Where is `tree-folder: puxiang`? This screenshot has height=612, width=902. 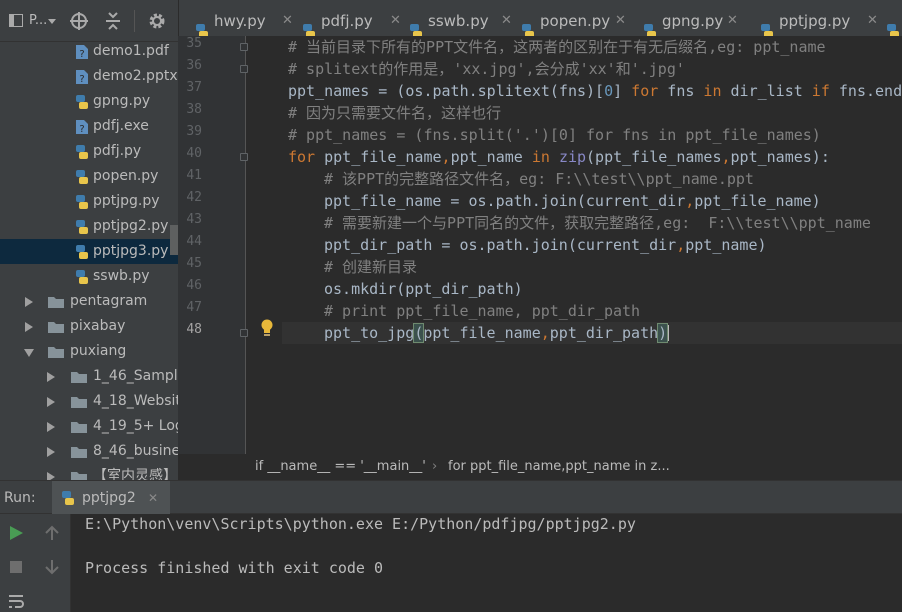 tree-folder: puxiang is located at coordinates (89, 351).